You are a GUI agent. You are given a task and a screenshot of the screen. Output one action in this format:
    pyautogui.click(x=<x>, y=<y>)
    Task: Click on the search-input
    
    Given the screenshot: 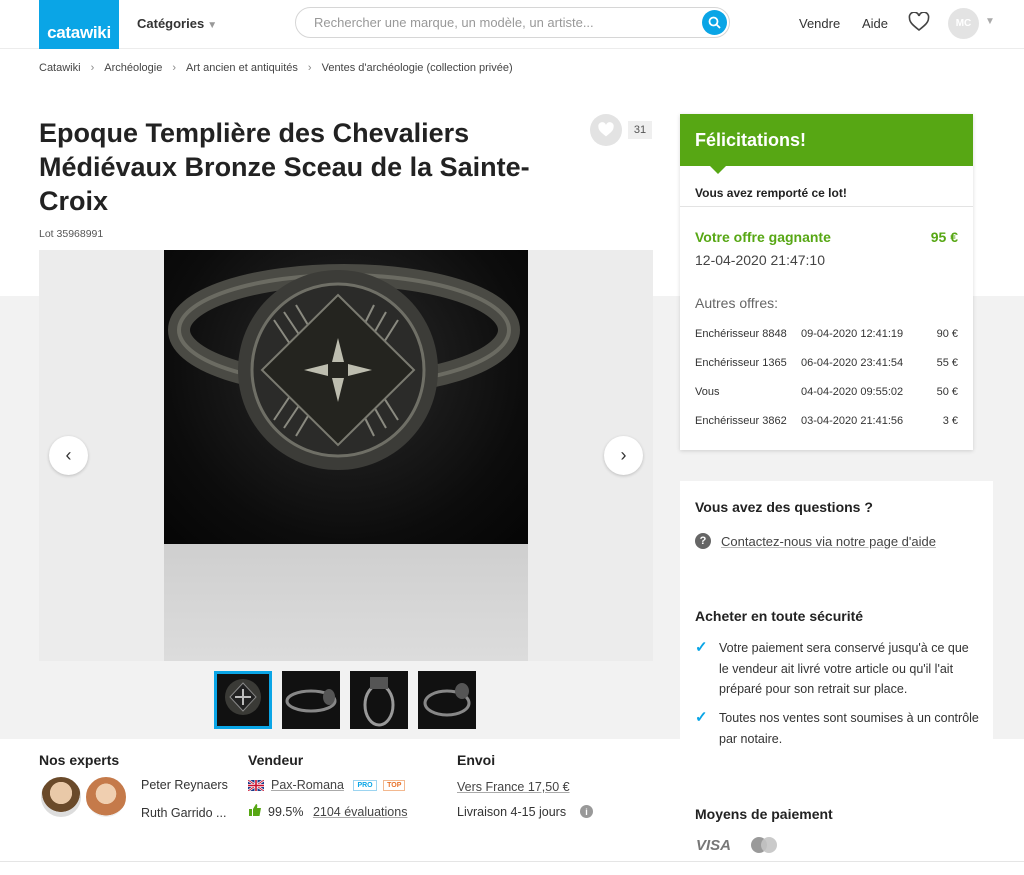 What is the action you would take?
    pyautogui.click(x=504, y=22)
    